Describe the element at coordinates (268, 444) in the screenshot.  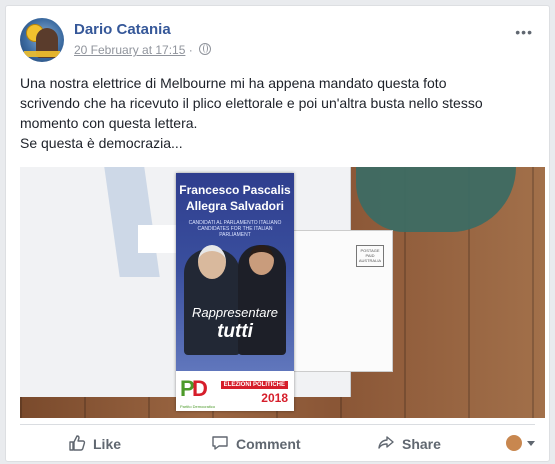
I see `comment-label: Comment` at that location.